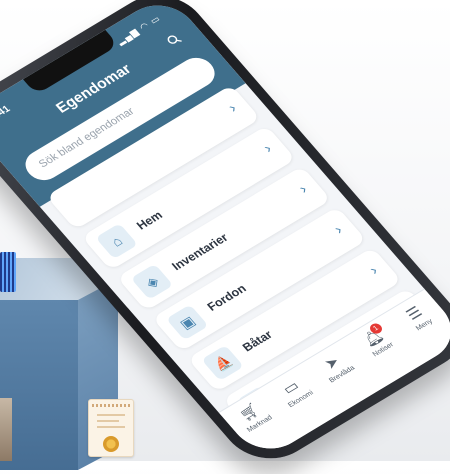  I want to click on list-item-label: Hem, so click(149, 220).